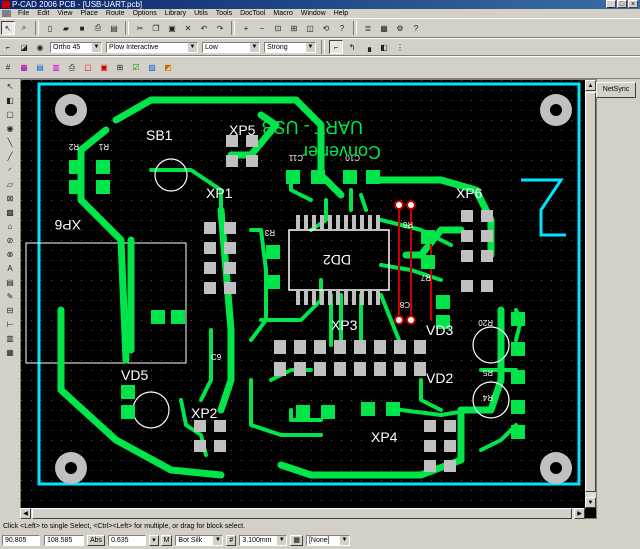  What do you see at coordinates (188, 28) in the screenshot?
I see `delete-icon: ✕` at bounding box center [188, 28].